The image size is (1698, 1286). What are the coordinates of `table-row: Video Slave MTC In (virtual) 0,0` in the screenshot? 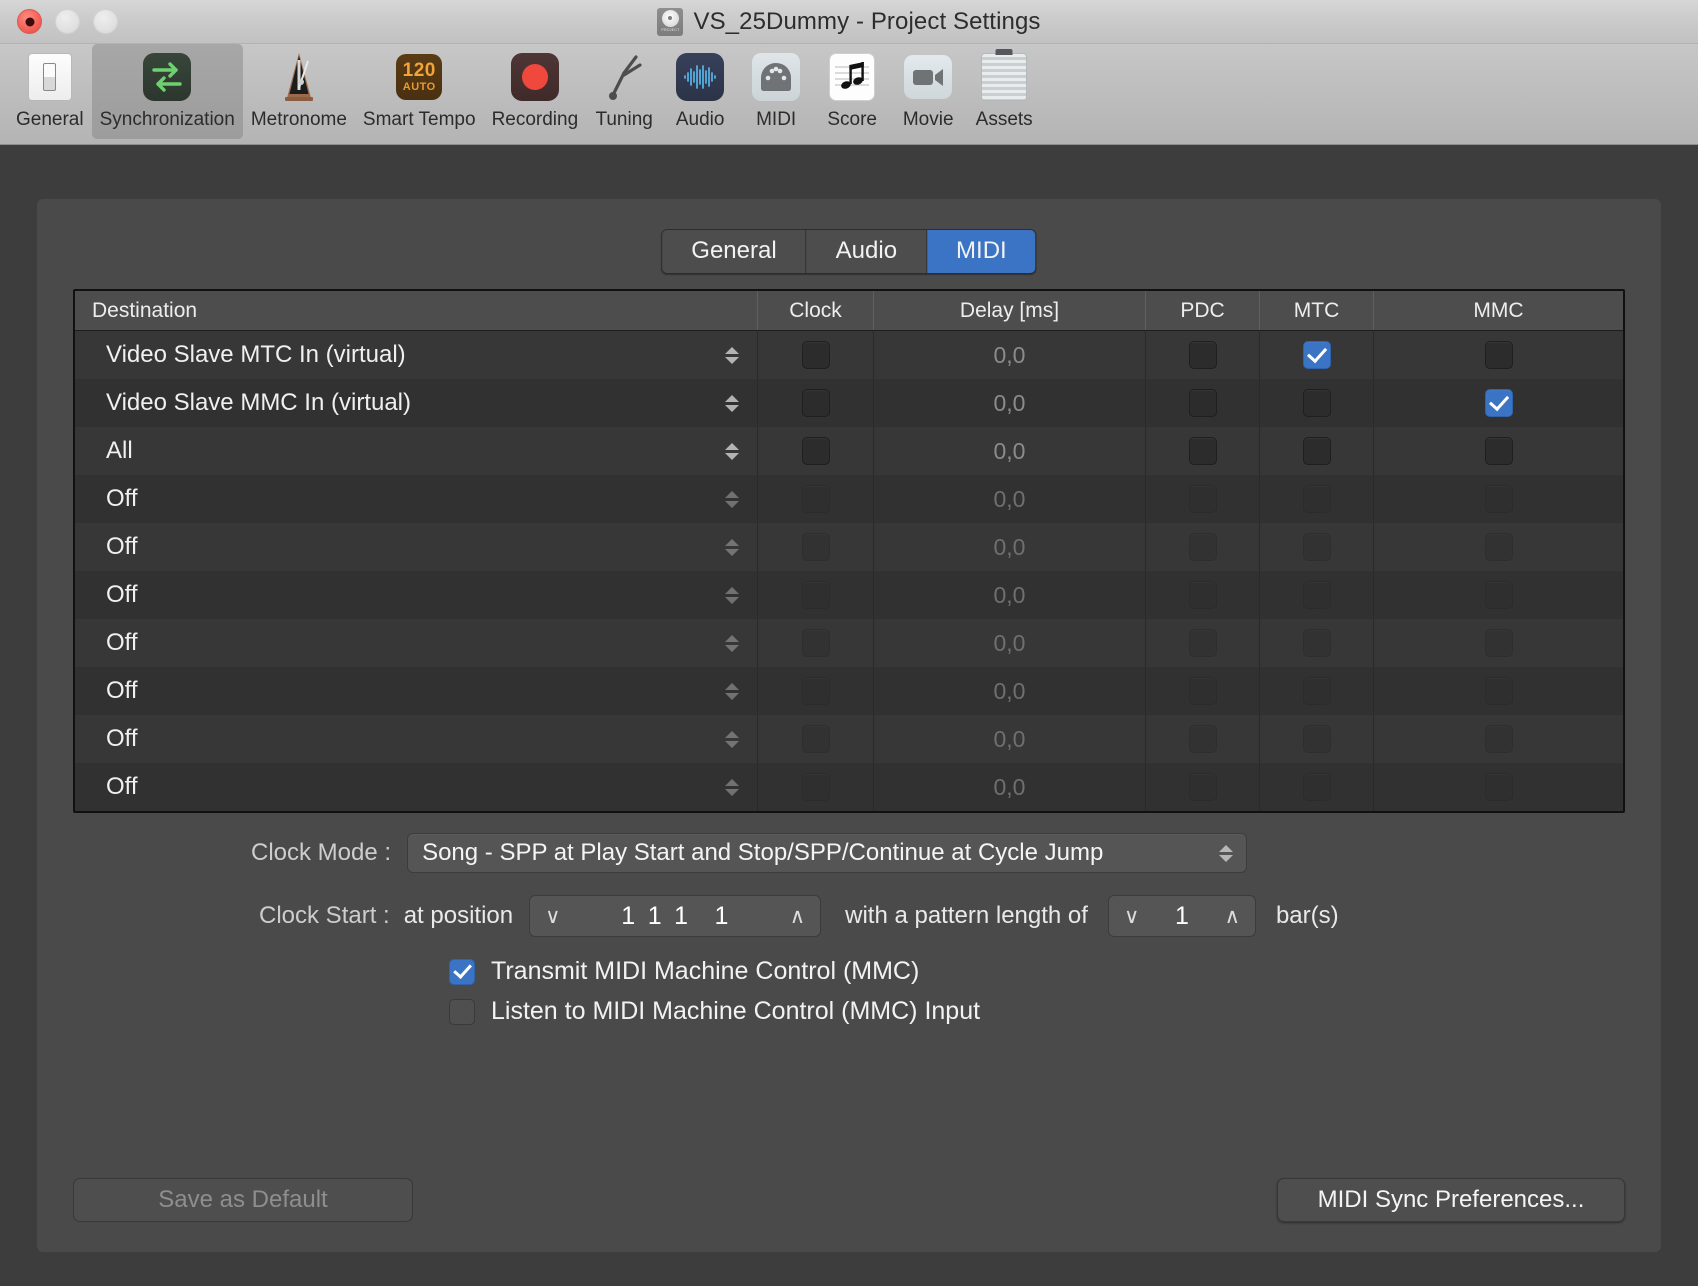 It's located at (849, 355).